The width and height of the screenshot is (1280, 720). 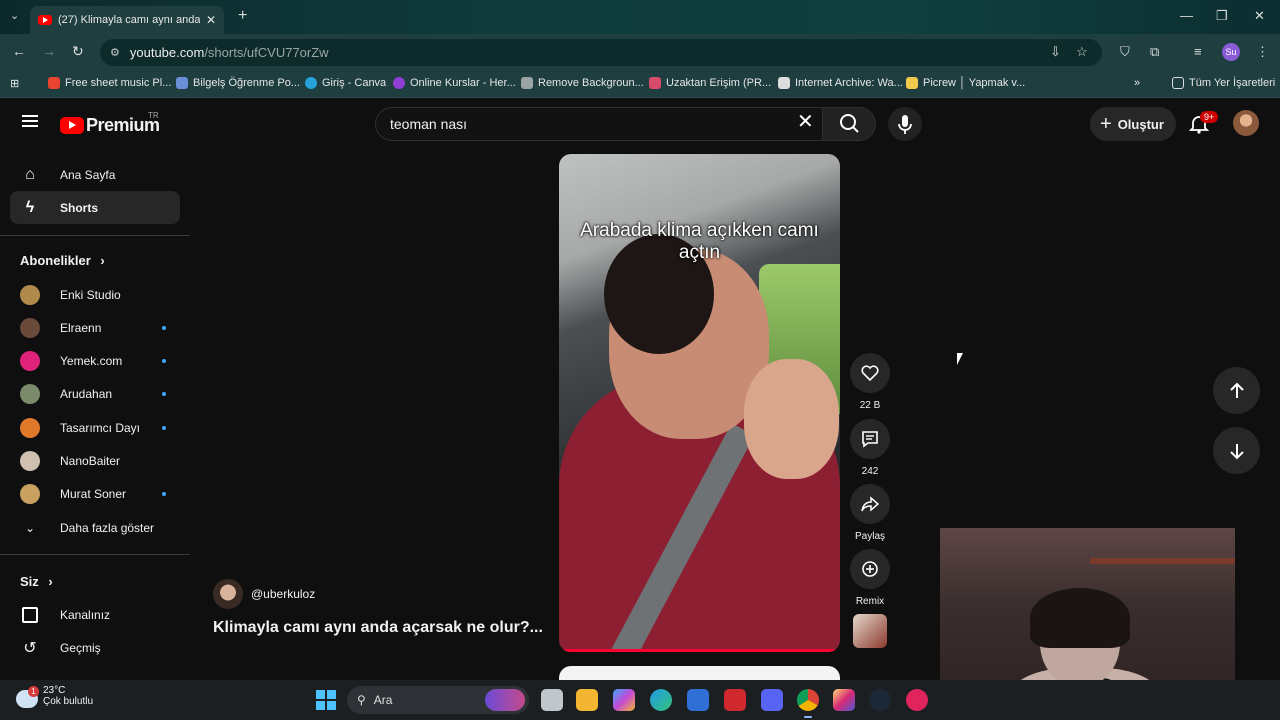 I want to click on media-control-icon: ≡, so click(x=1198, y=51).